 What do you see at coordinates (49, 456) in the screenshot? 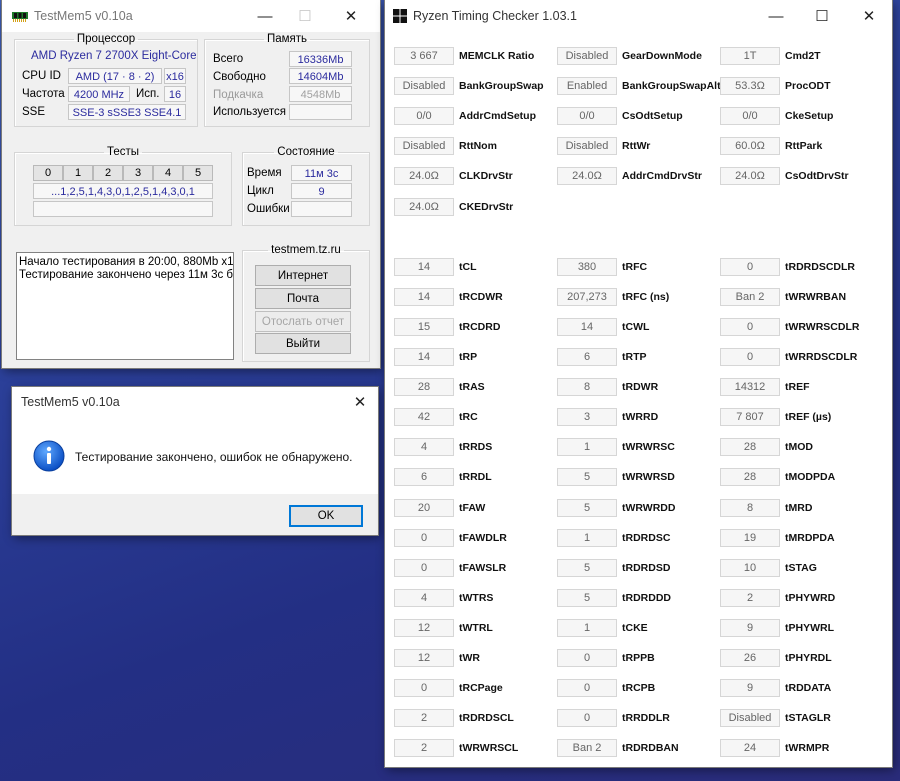
I see `info-icon` at bounding box center [49, 456].